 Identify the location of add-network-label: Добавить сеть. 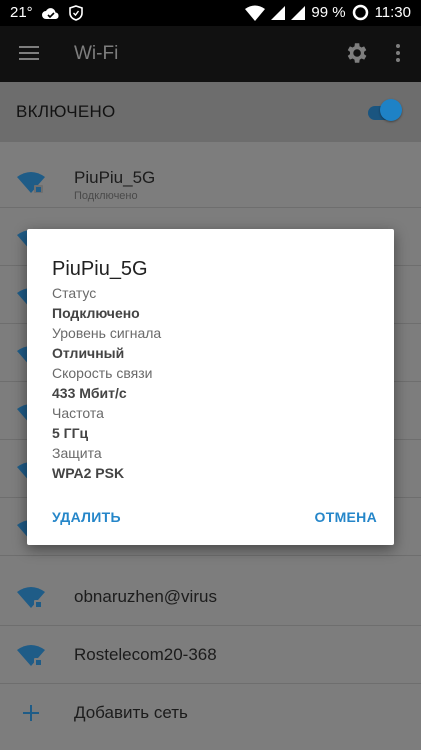
(131, 712).